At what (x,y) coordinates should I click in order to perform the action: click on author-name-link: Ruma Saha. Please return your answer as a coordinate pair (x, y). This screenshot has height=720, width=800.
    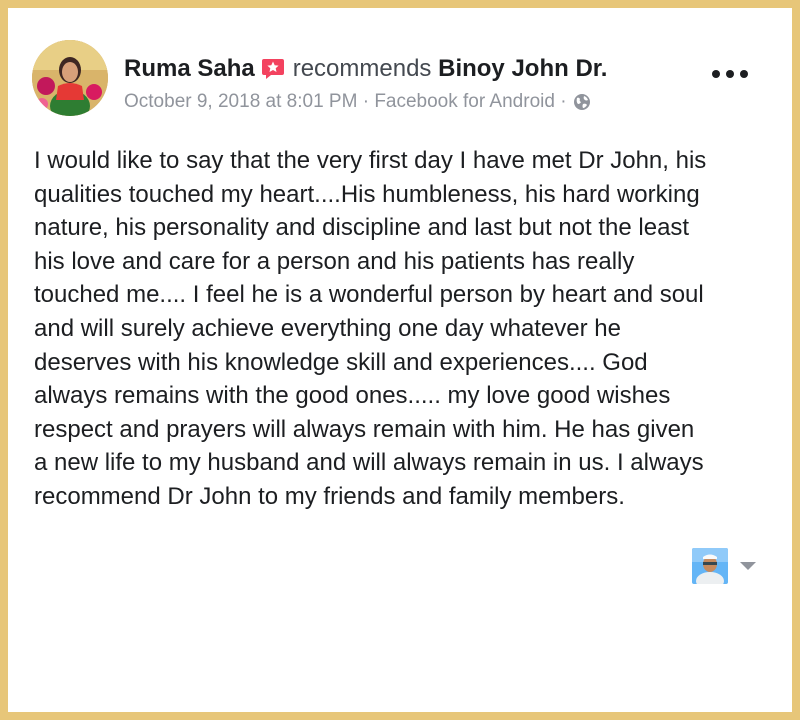
    Looking at the image, I should click on (189, 68).